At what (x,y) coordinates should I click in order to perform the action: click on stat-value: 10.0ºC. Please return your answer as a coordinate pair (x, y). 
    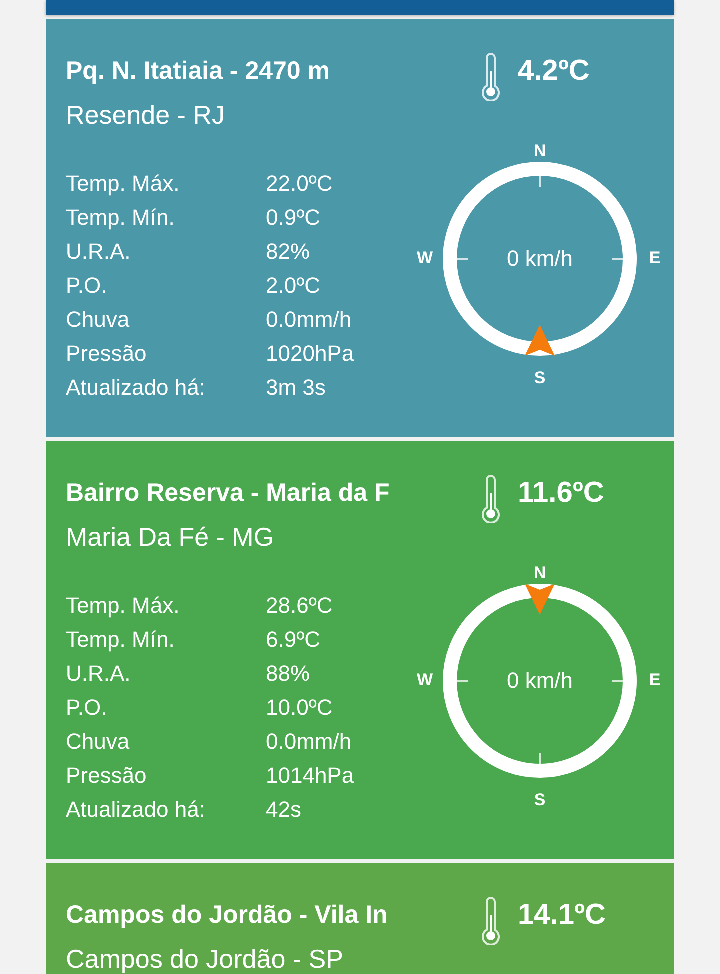
    Looking at the image, I should click on (300, 708).